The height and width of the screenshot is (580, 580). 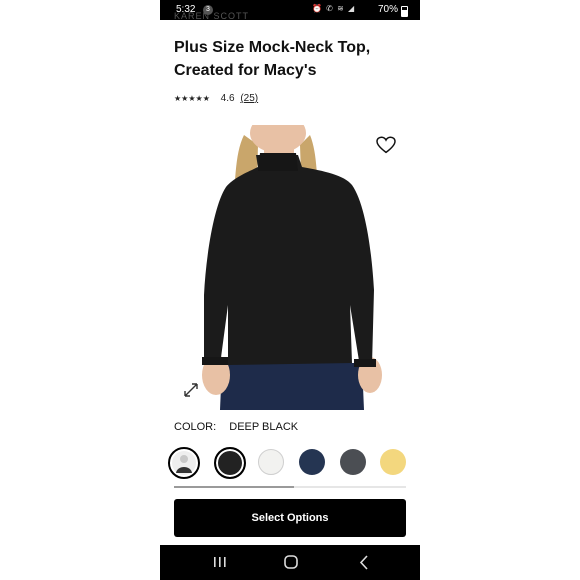 What do you see at coordinates (191, 390) in the screenshot?
I see `expand-icon` at bounding box center [191, 390].